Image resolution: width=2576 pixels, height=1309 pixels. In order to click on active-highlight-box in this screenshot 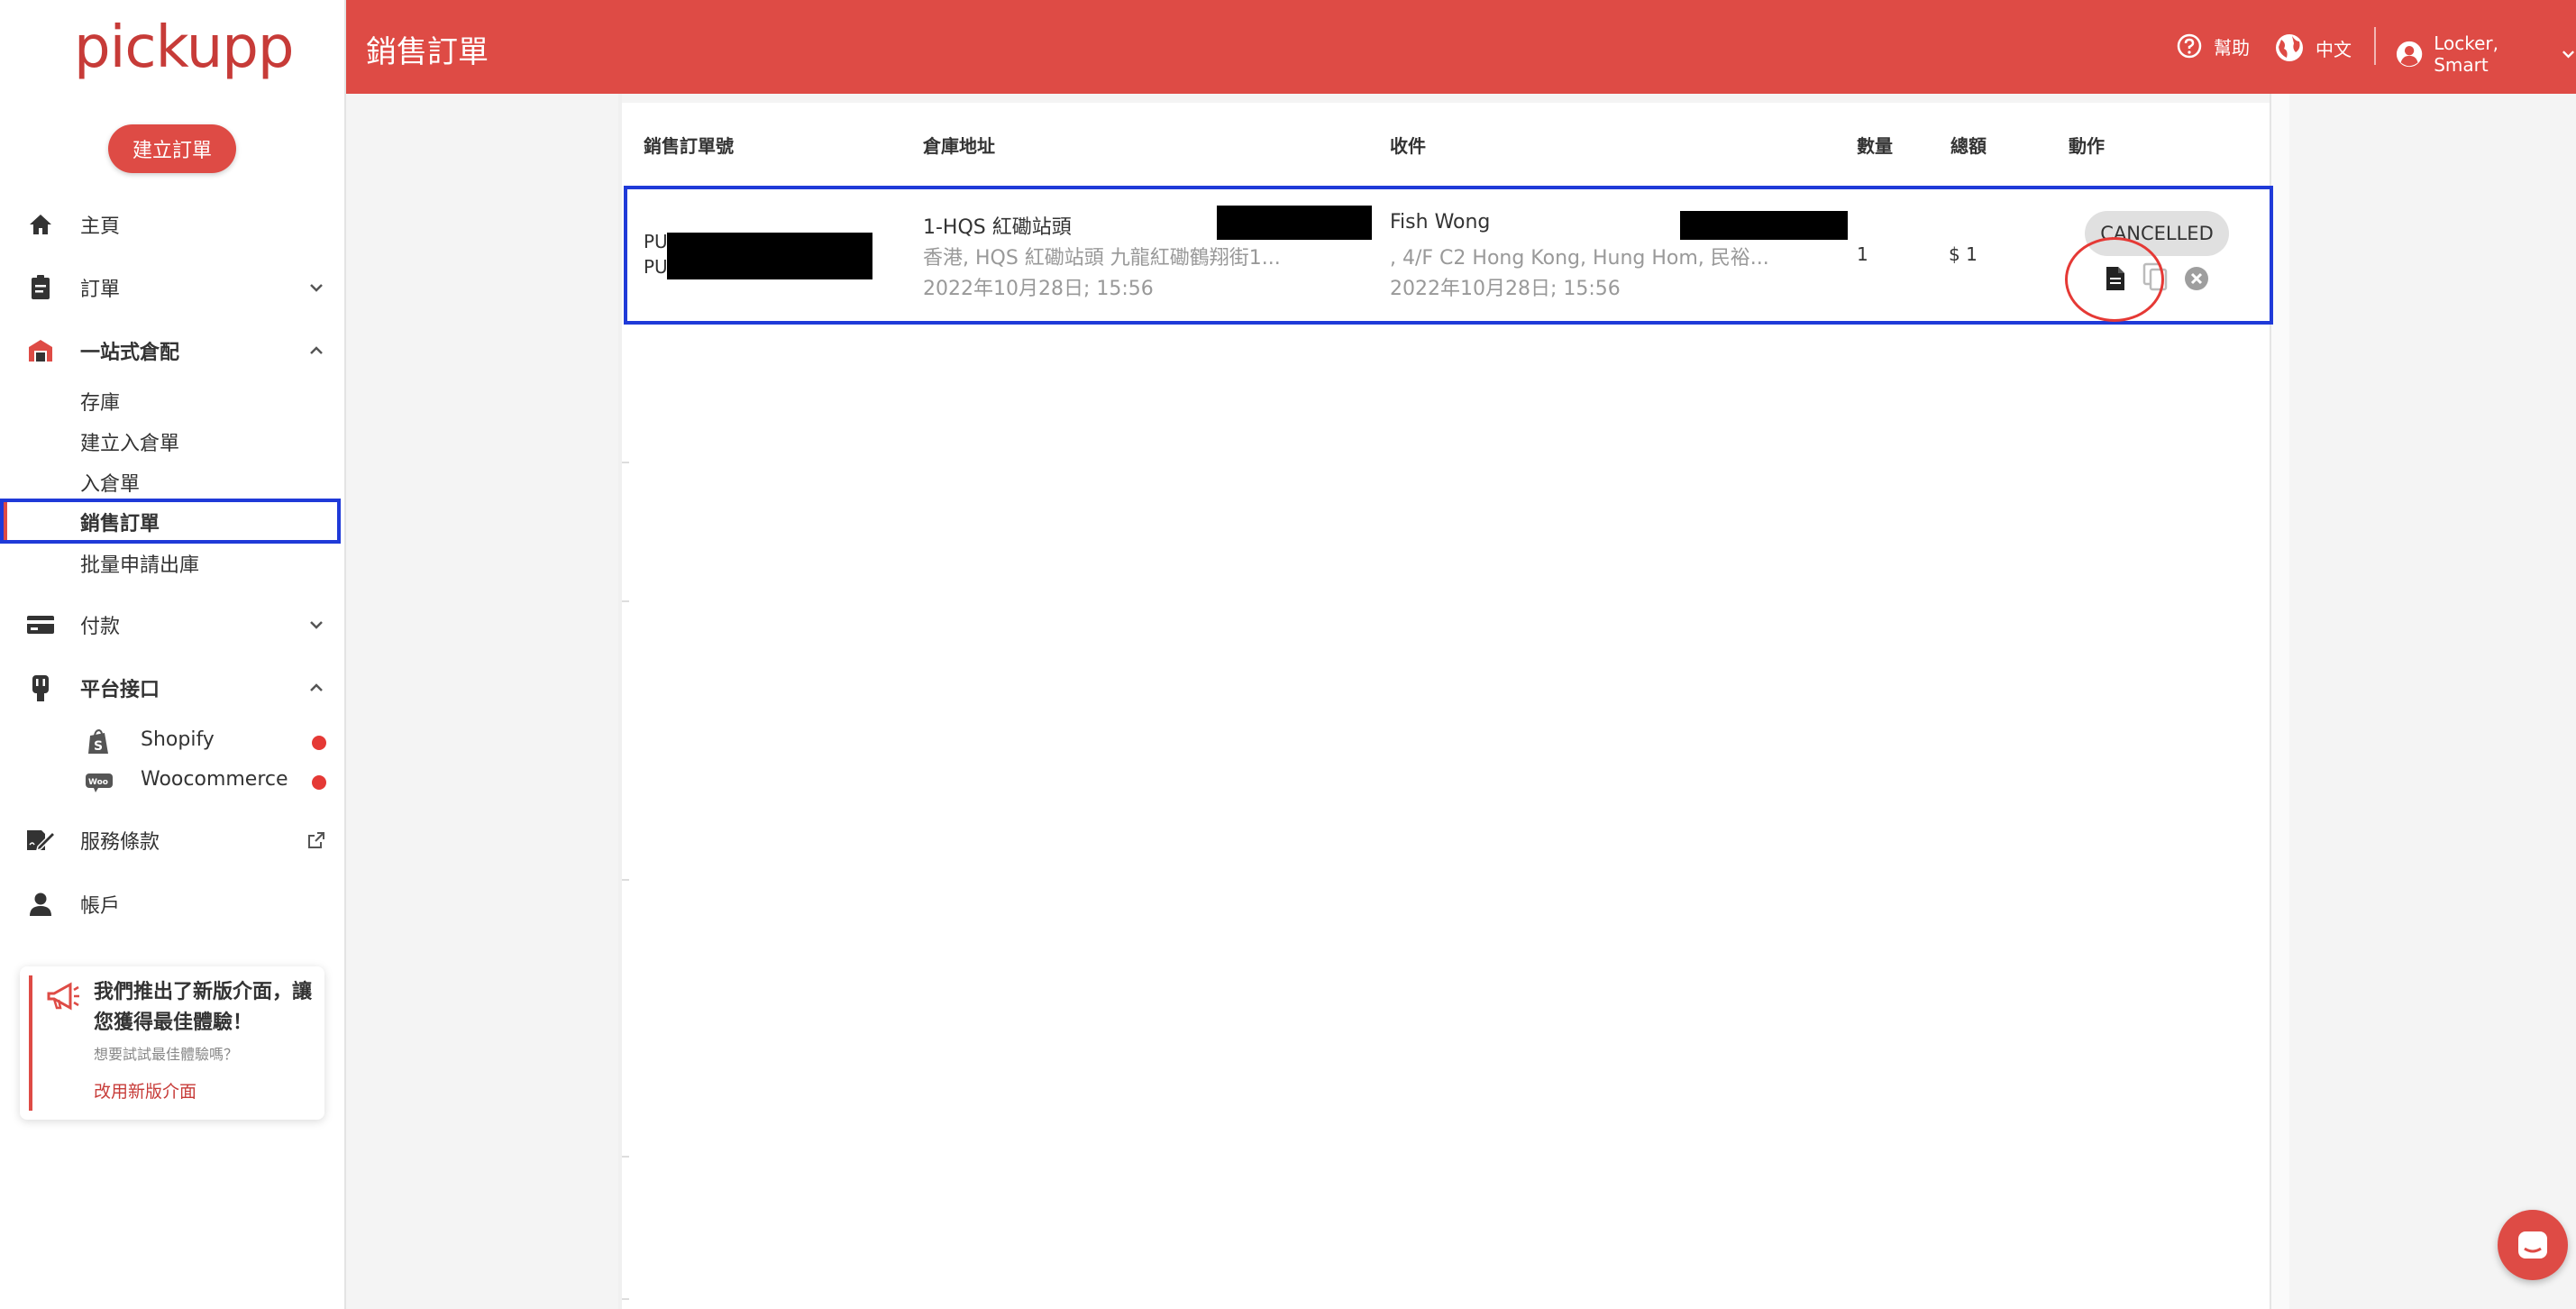, I will do `click(170, 521)`.